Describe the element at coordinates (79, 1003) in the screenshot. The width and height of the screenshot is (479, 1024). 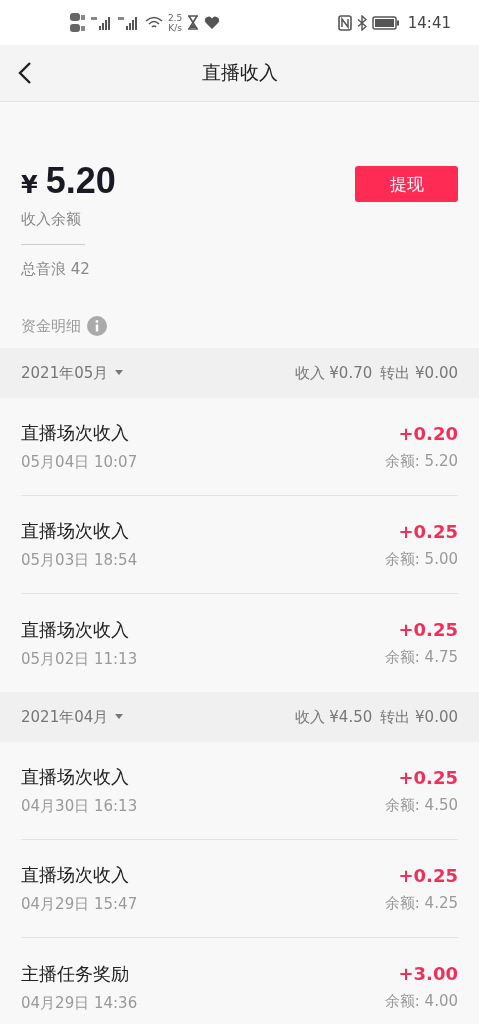
I see `transaction-time: 04月29日 14:36` at that location.